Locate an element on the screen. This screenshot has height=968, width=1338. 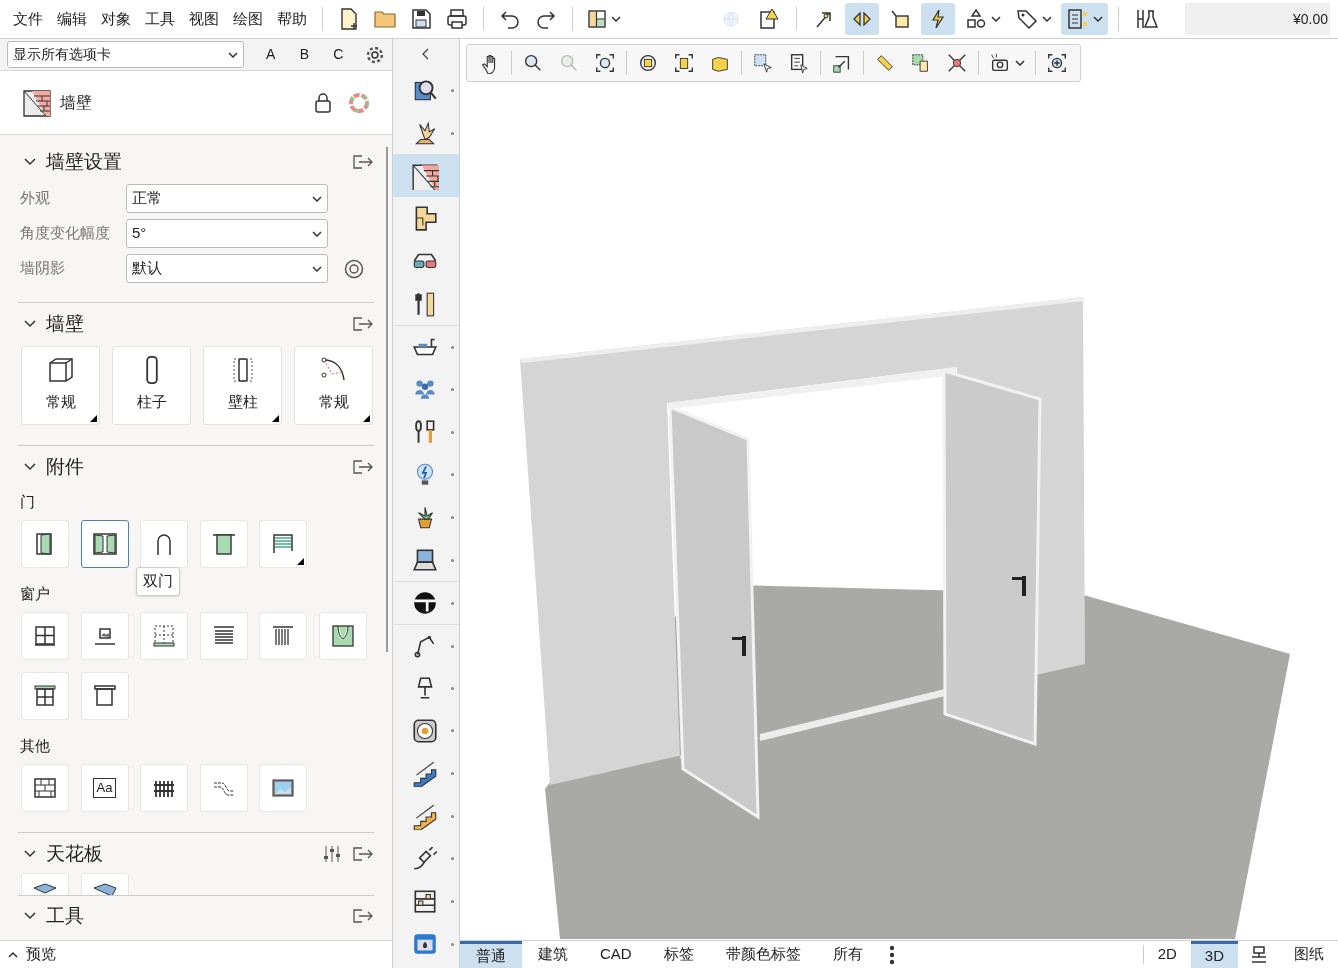
section-title: 天花板 is located at coordinates (179, 854).